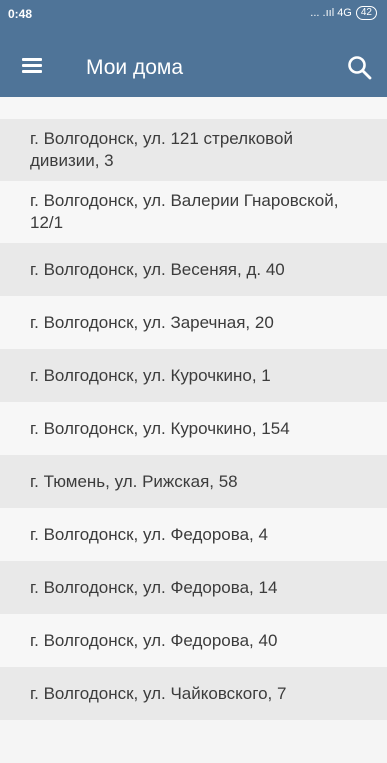 Image resolution: width=387 pixels, height=763 pixels. What do you see at coordinates (193, 66) in the screenshot?
I see `app-bar: Мои дома` at bounding box center [193, 66].